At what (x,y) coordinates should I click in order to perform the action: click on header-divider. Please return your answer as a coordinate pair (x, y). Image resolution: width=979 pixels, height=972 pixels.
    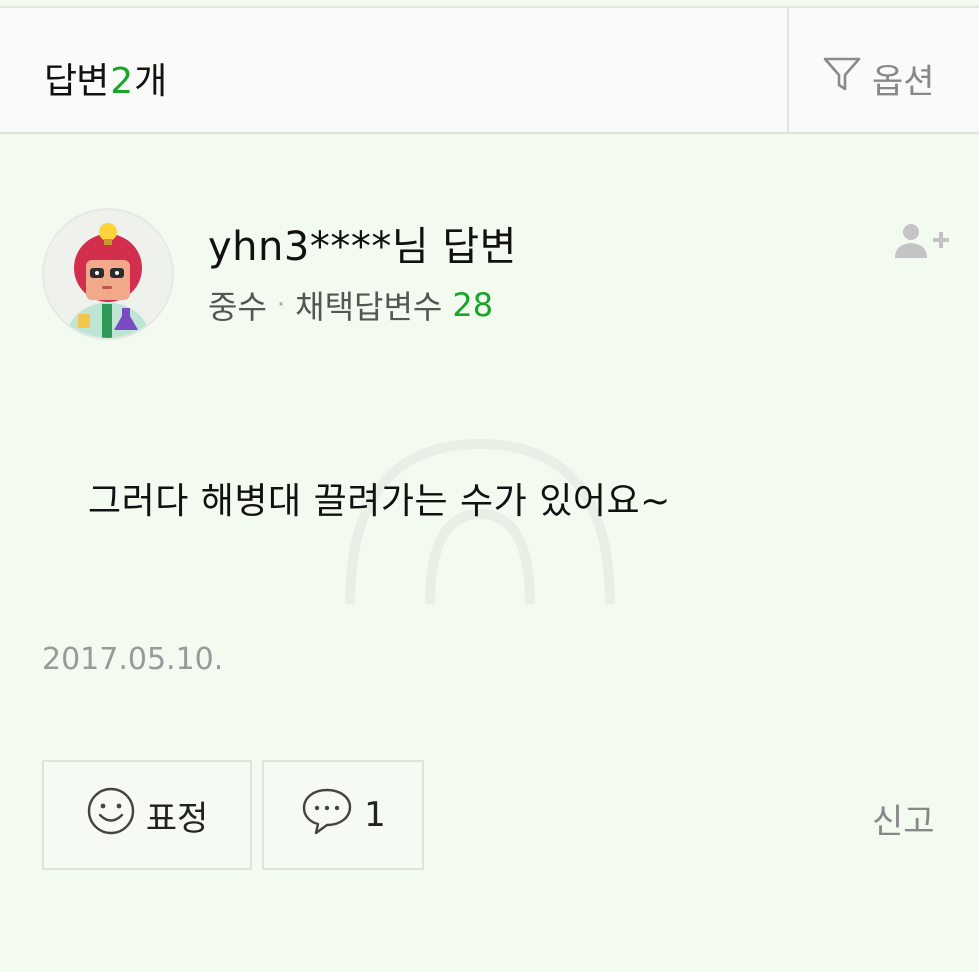
    Looking at the image, I should click on (788, 70).